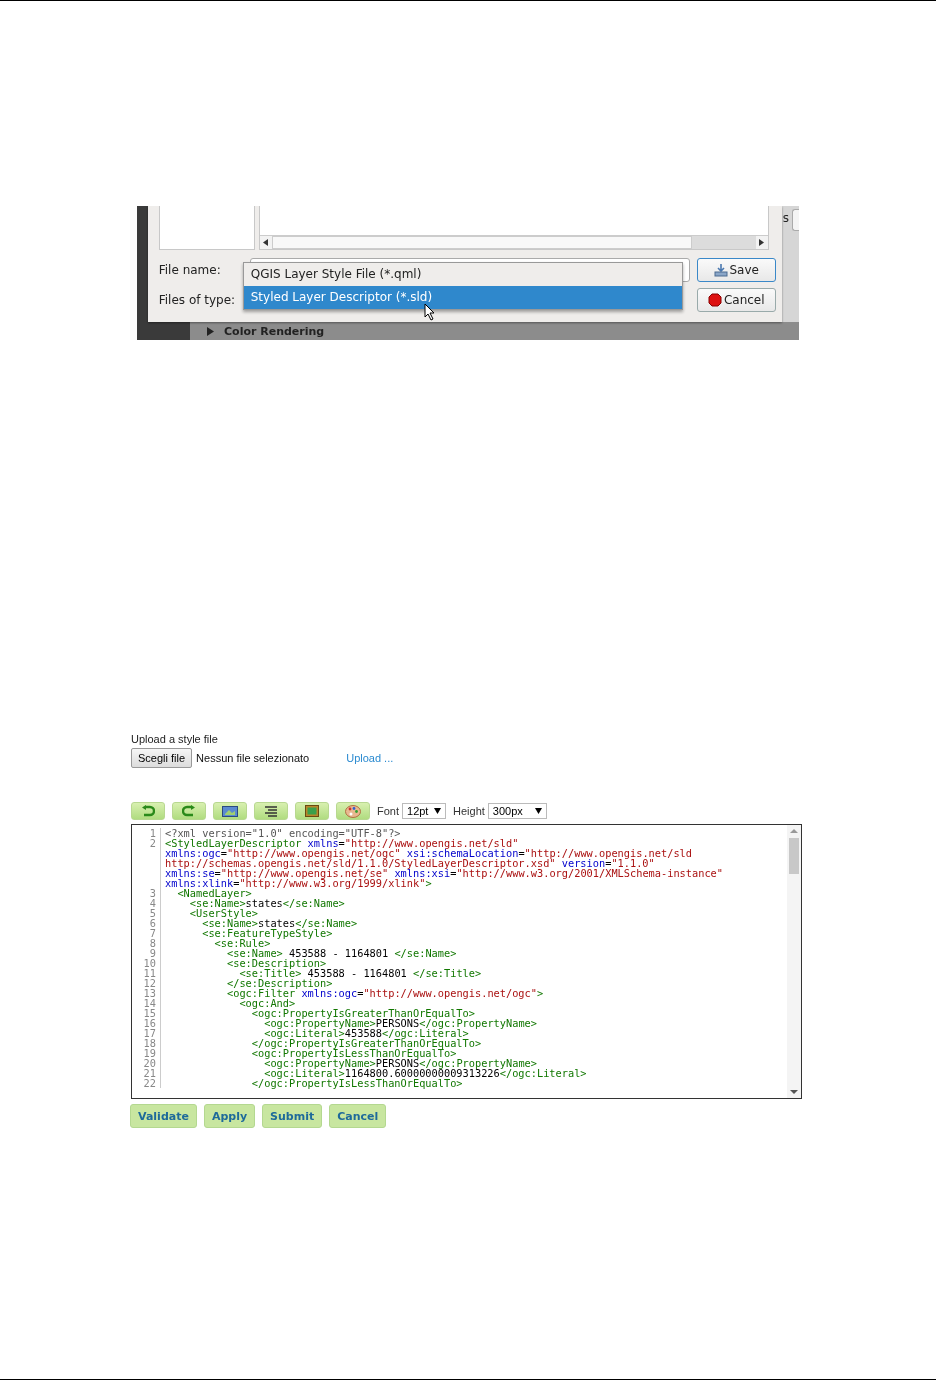  What do you see at coordinates (152, 913) in the screenshot?
I see `line-number: 5` at bounding box center [152, 913].